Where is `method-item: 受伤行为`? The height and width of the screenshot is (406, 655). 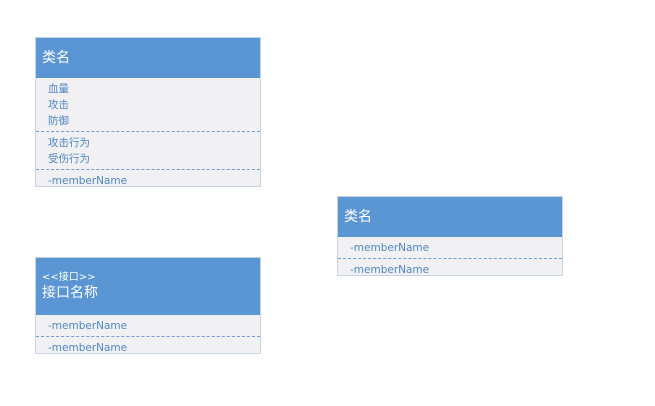
method-item: 受伤行为 is located at coordinates (69, 159).